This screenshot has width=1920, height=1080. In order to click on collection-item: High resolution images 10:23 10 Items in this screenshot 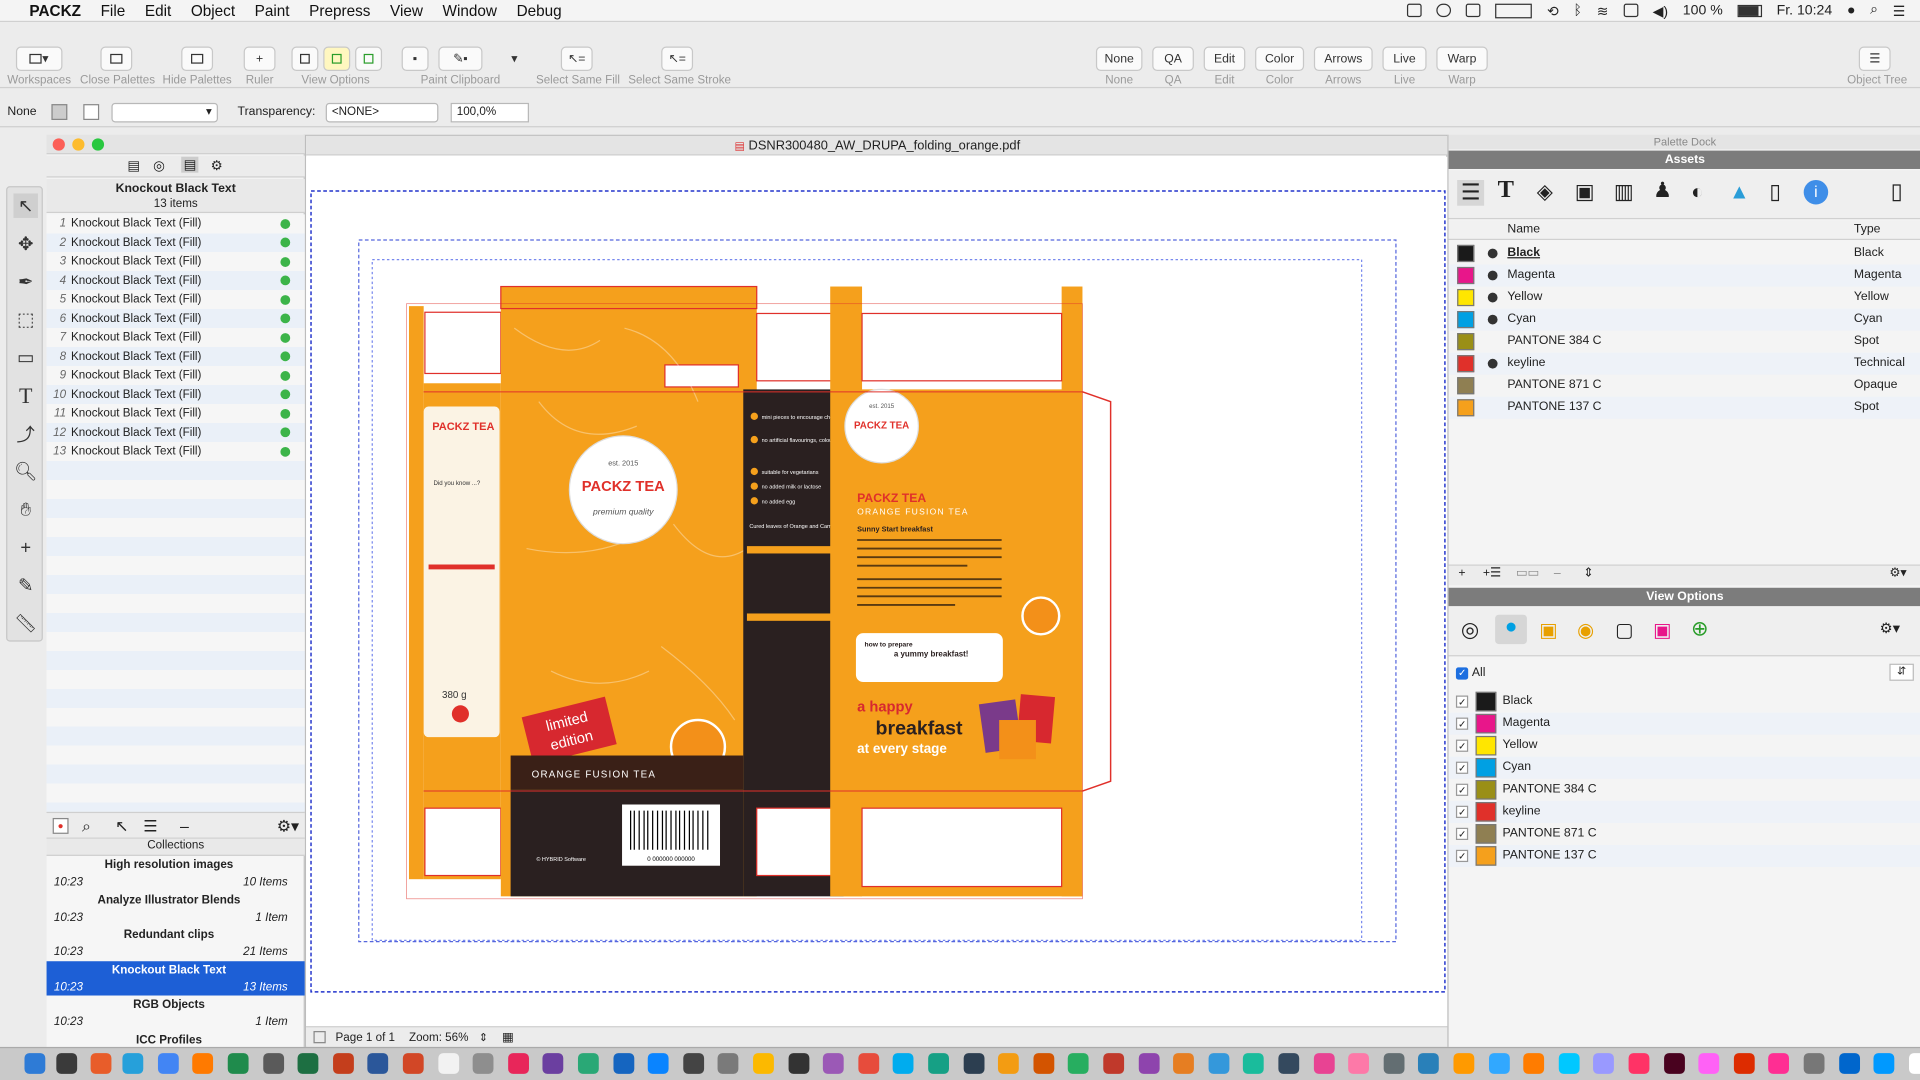, I will do `click(176, 873)`.